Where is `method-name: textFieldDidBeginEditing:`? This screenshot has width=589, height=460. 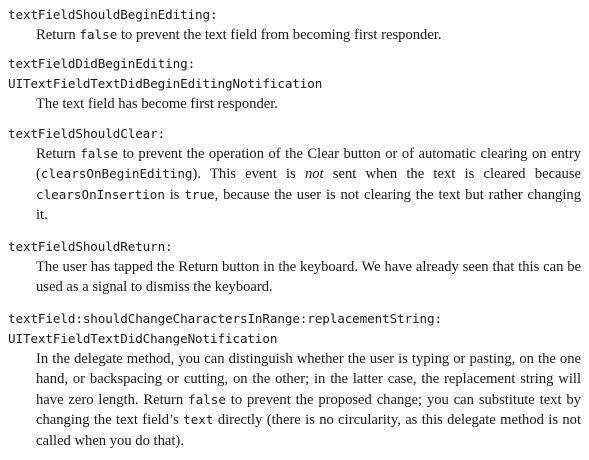 method-name: textFieldDidBeginEditing: is located at coordinates (102, 63).